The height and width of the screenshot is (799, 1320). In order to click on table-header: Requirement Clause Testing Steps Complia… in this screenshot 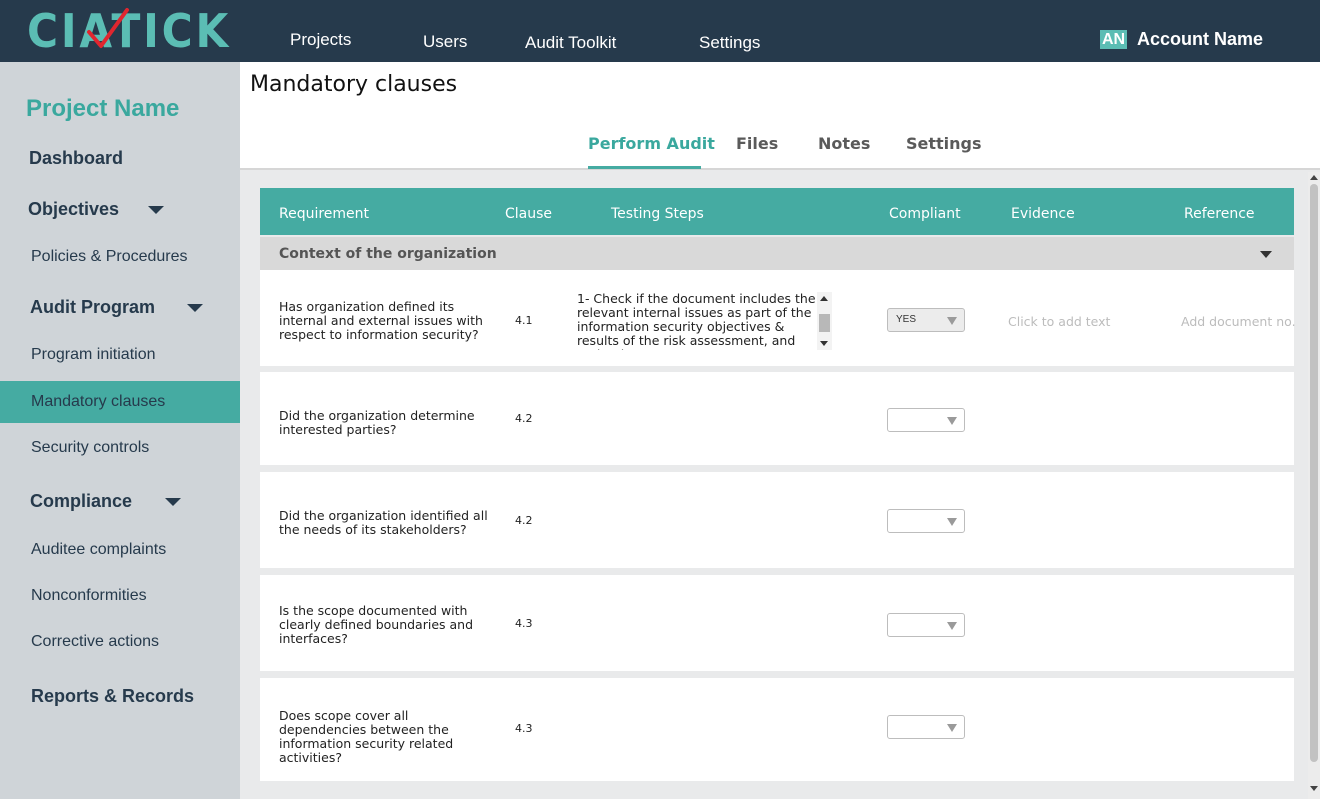, I will do `click(777, 211)`.